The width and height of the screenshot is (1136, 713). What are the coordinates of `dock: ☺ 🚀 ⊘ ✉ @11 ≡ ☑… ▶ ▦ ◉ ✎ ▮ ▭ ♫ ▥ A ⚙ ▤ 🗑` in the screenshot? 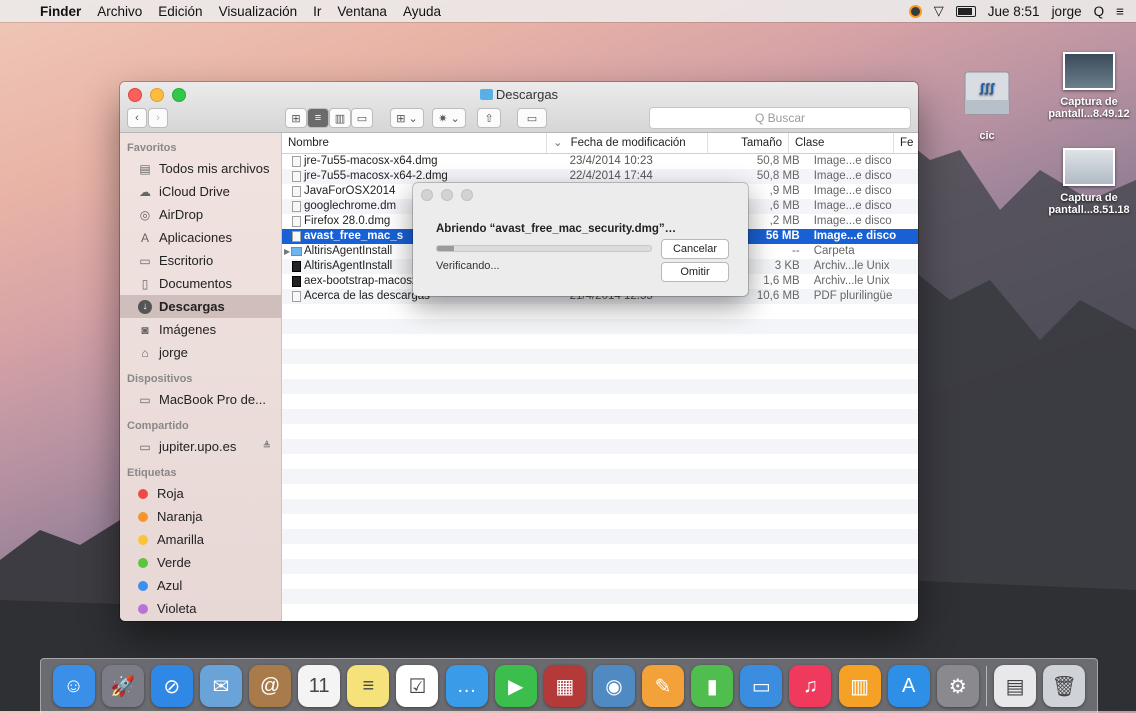 It's located at (569, 685).